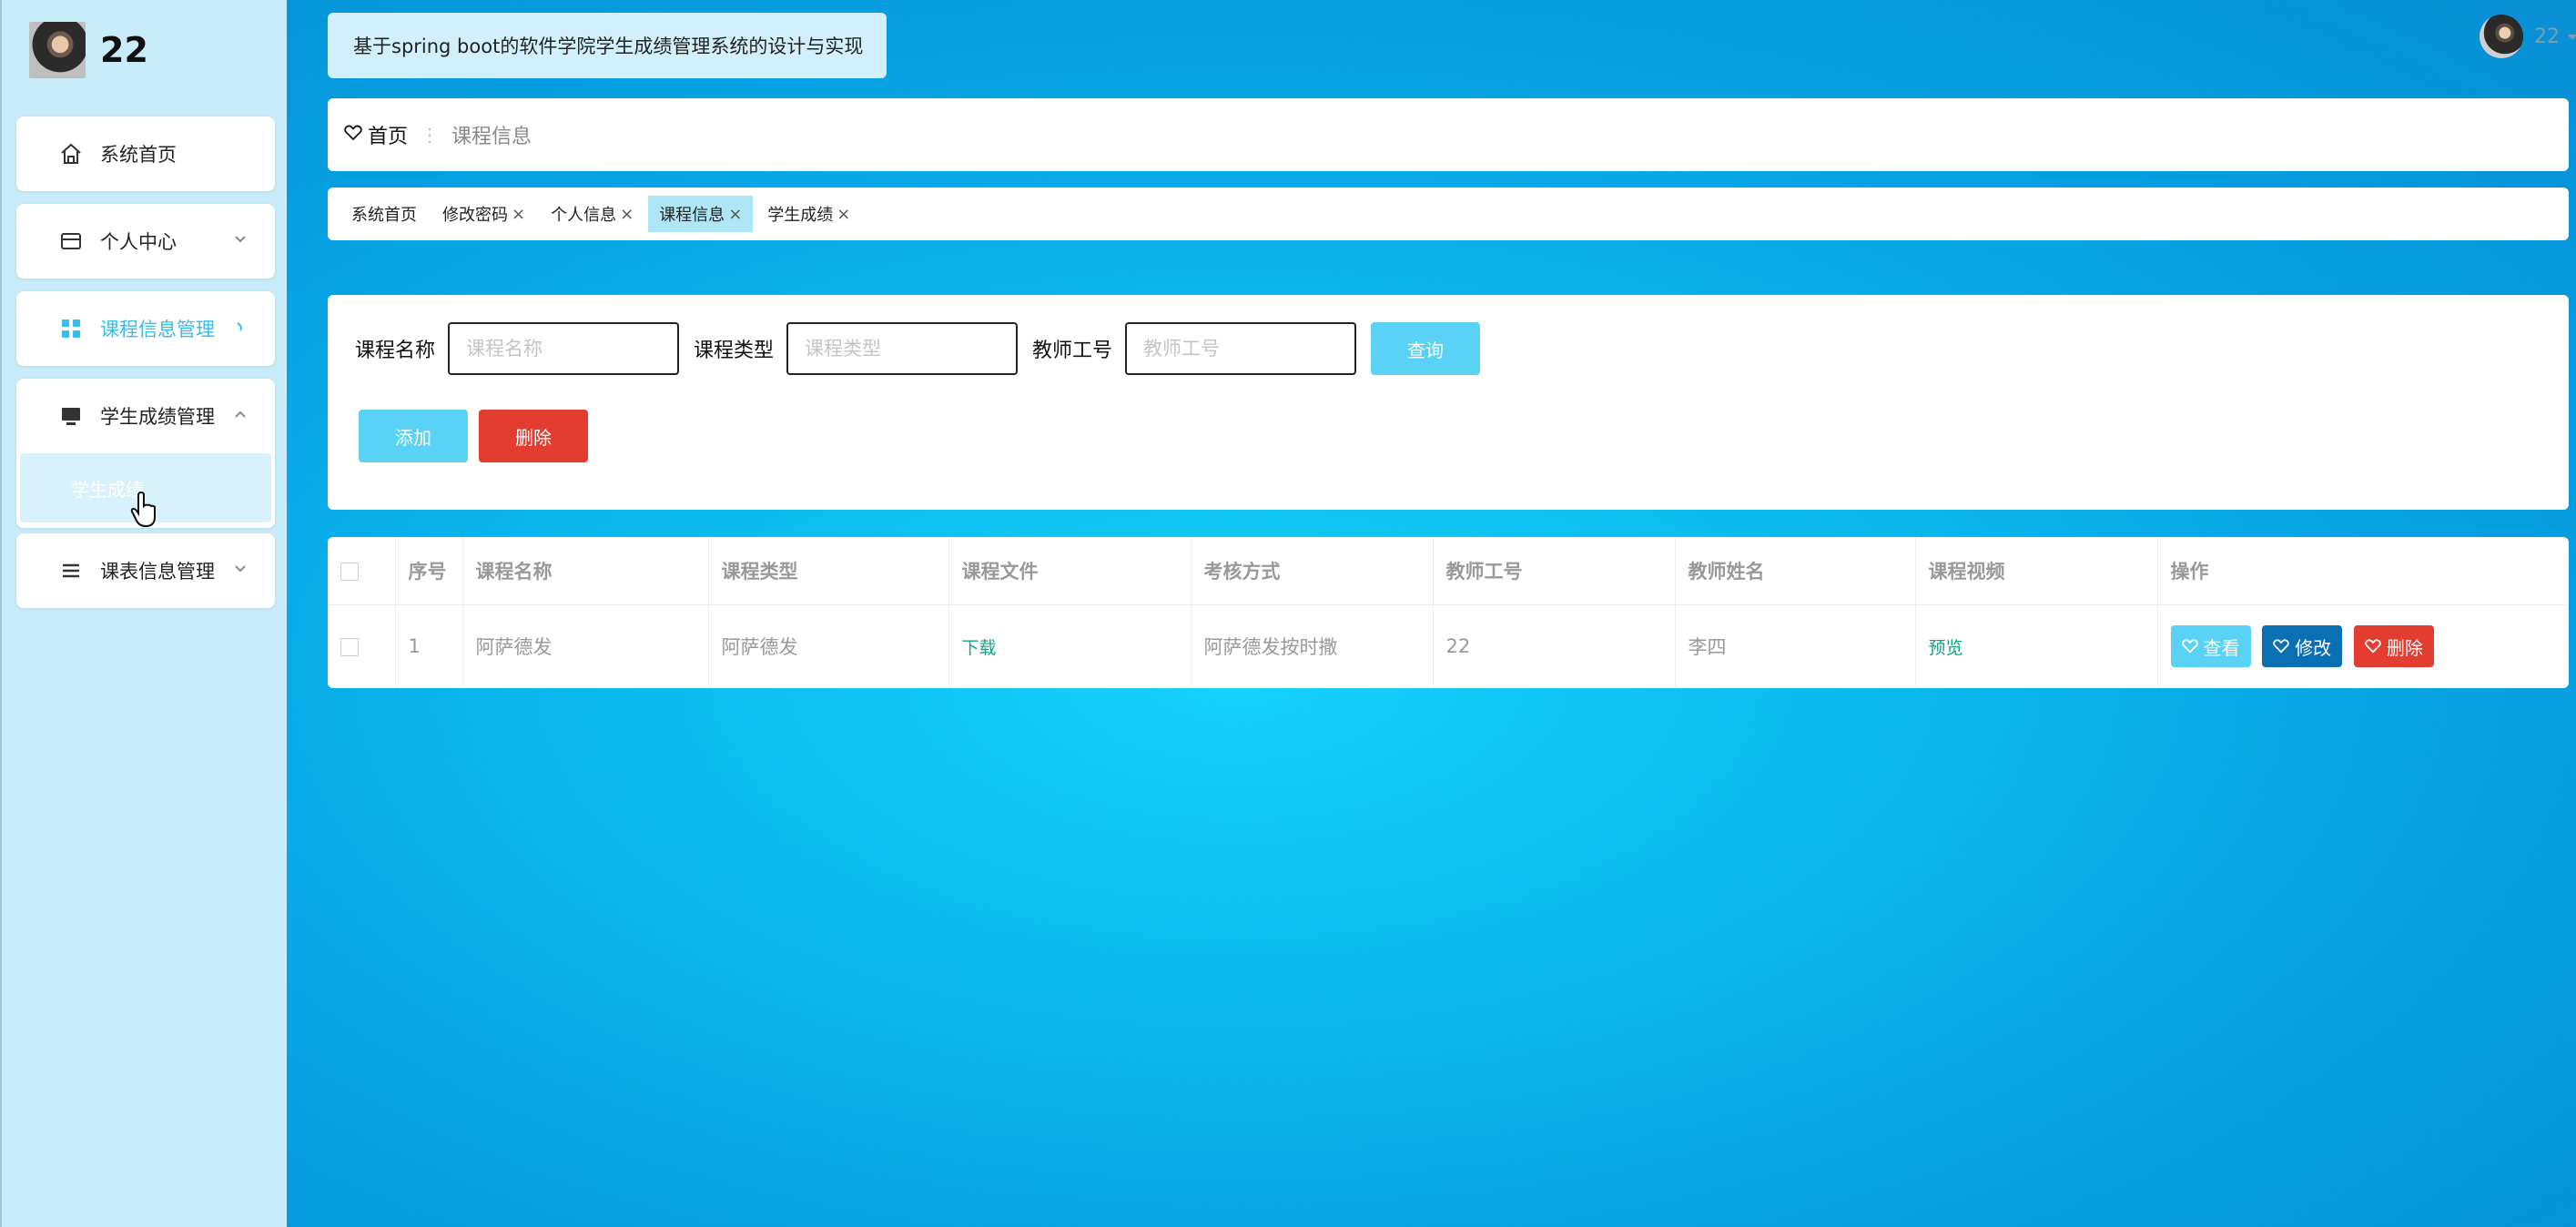  What do you see at coordinates (388, 134) in the screenshot?
I see `breadcrumb-home: 首页` at bounding box center [388, 134].